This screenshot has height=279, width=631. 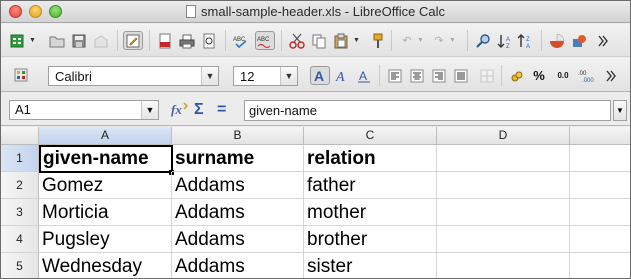 What do you see at coordinates (600, 265) in the screenshot?
I see `cell-e5` at bounding box center [600, 265].